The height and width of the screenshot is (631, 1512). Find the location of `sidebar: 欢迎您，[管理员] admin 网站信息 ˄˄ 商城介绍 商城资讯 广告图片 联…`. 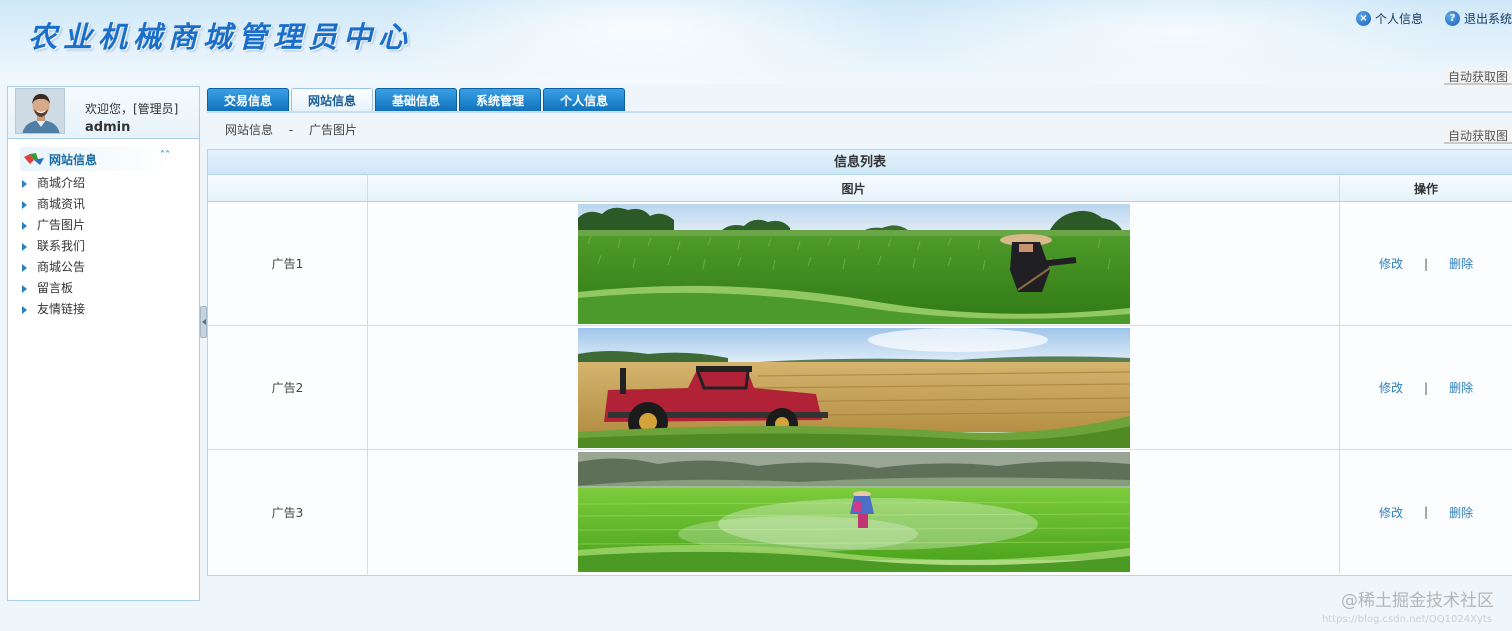

sidebar: 欢迎您，[管理员] admin 网站信息 ˄˄ 商城介绍 商城资讯 广告图片 联… is located at coordinates (103, 343).